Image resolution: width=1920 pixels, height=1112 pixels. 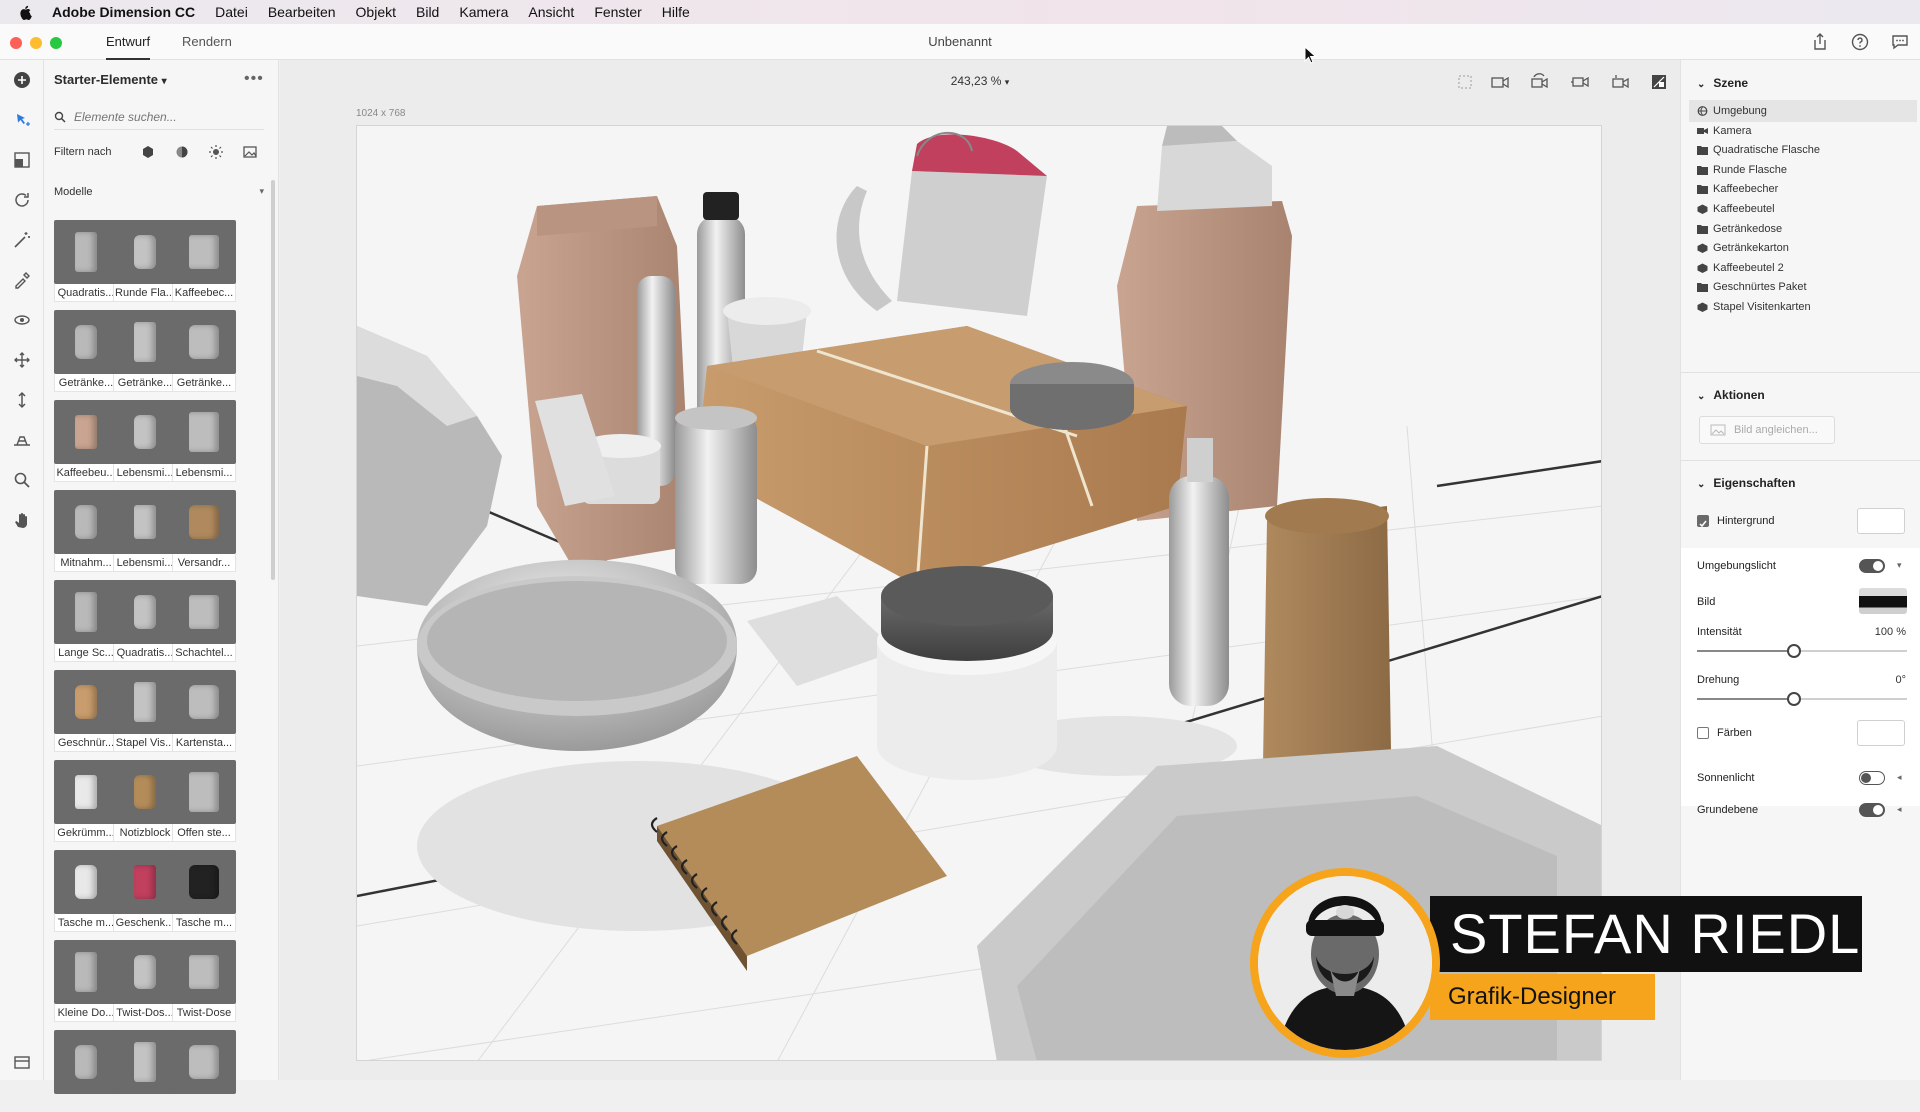 I want to click on horizon-icon, so click(x=22, y=440).